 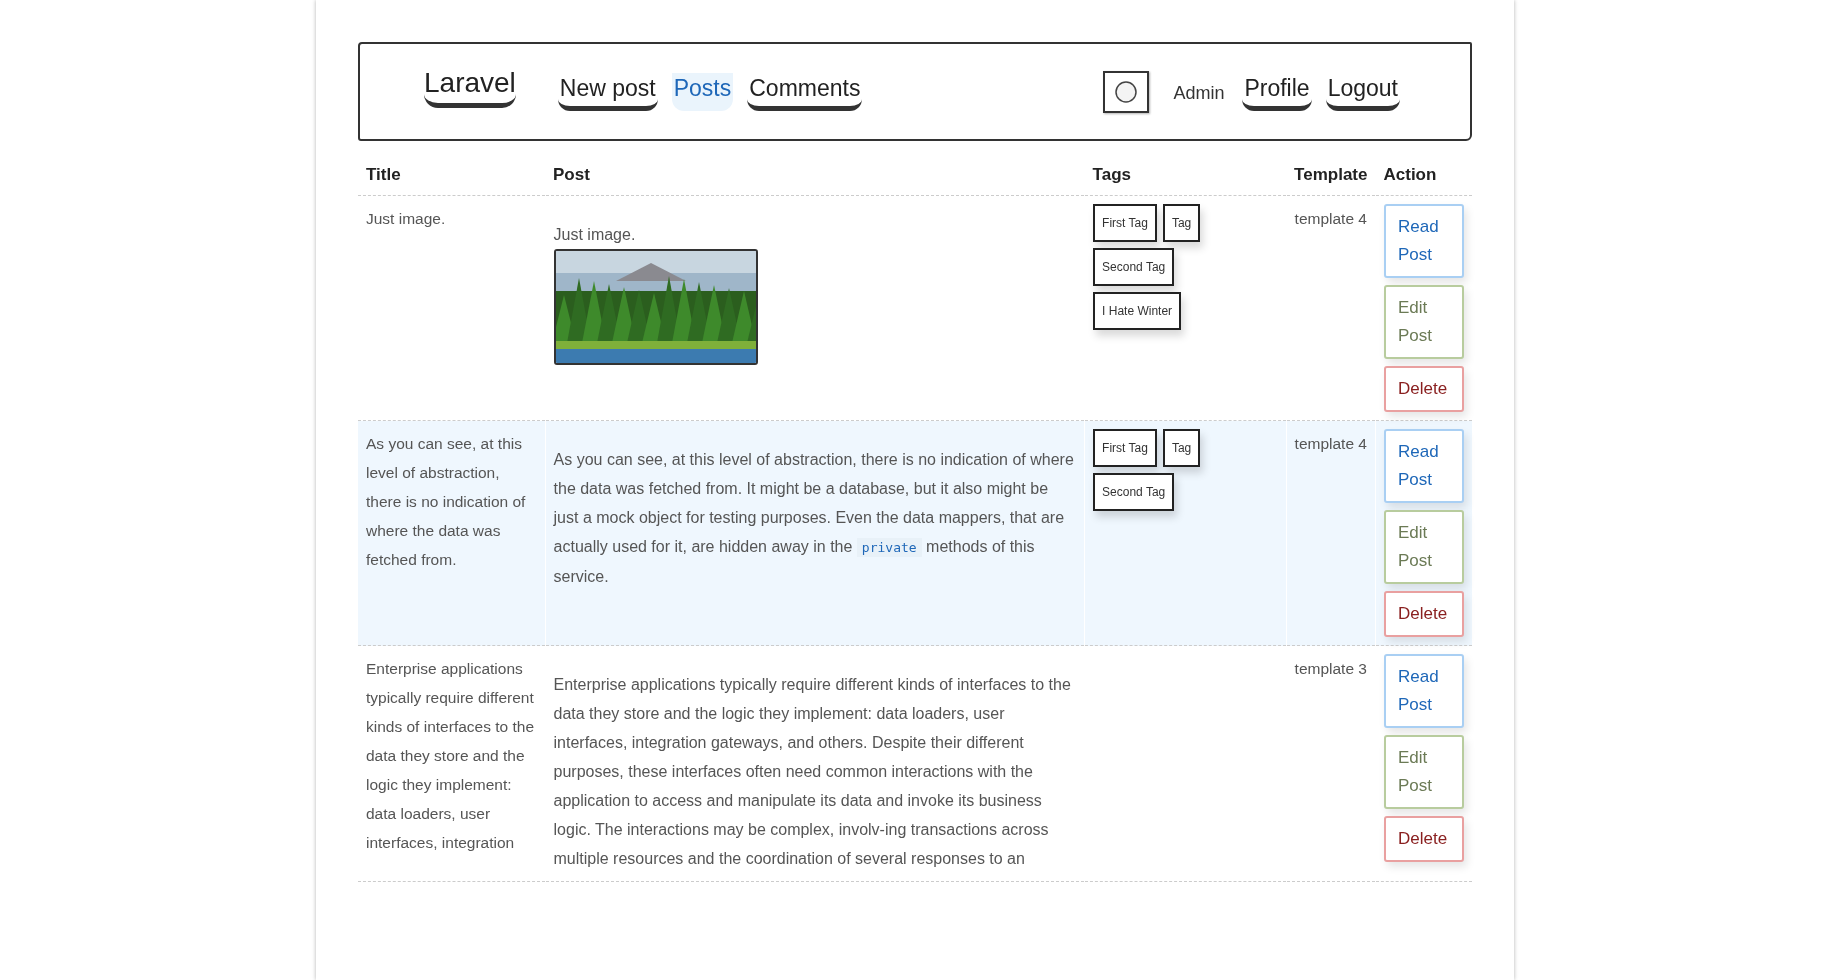 What do you see at coordinates (1277, 91) in the screenshot?
I see `nav-link: Profile` at bounding box center [1277, 91].